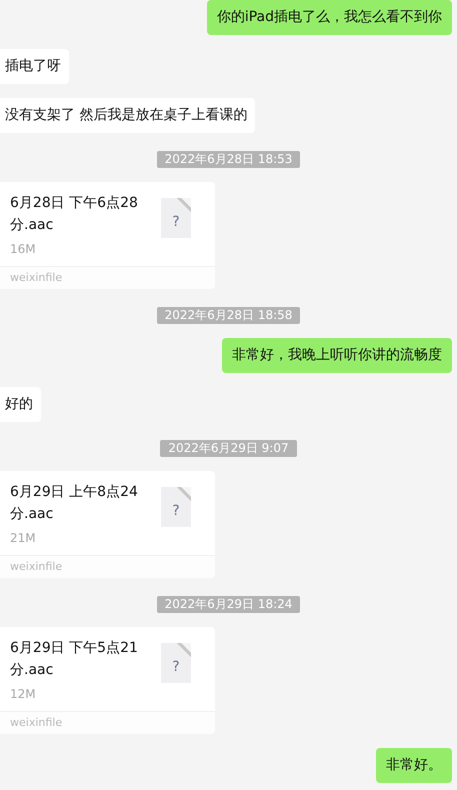 This screenshot has width=457, height=790. I want to click on file-message-card: 6月29日 上午8点24分.aac 21M ? weixinfile, so click(107, 524).